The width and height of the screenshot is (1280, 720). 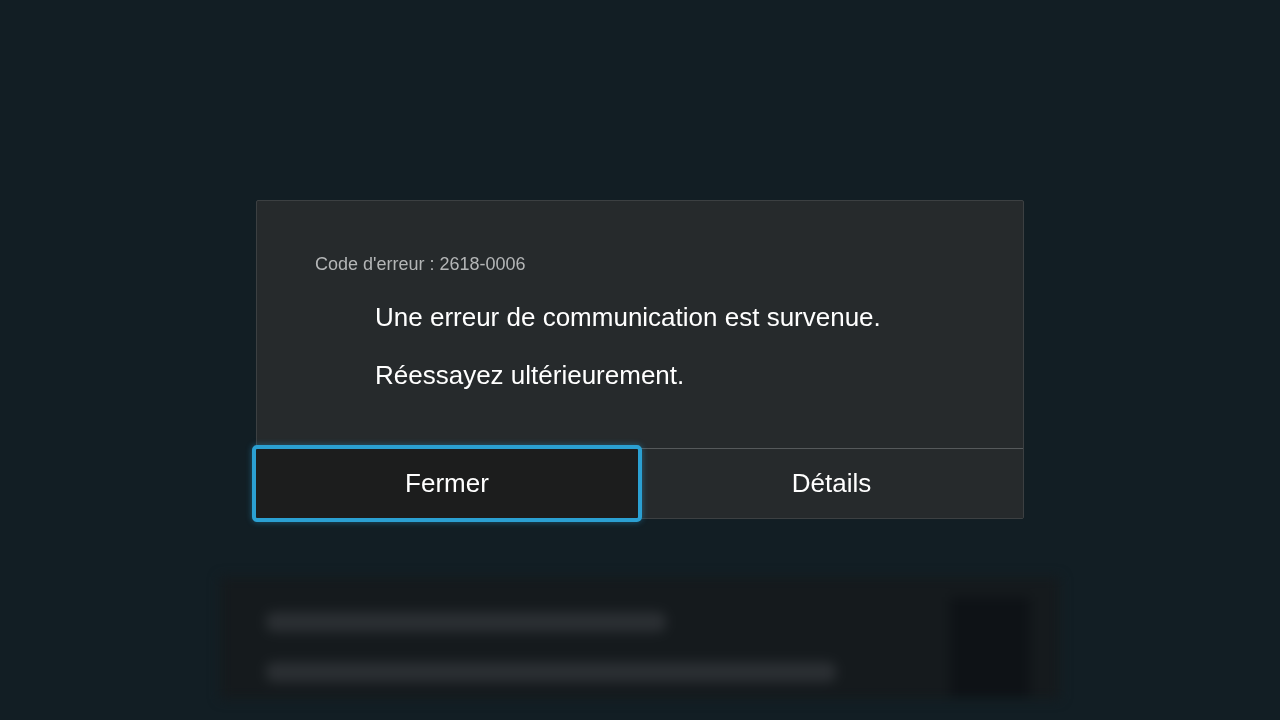 I want to click on error-message: Une erreur de communication est survenue., so click(x=628, y=317).